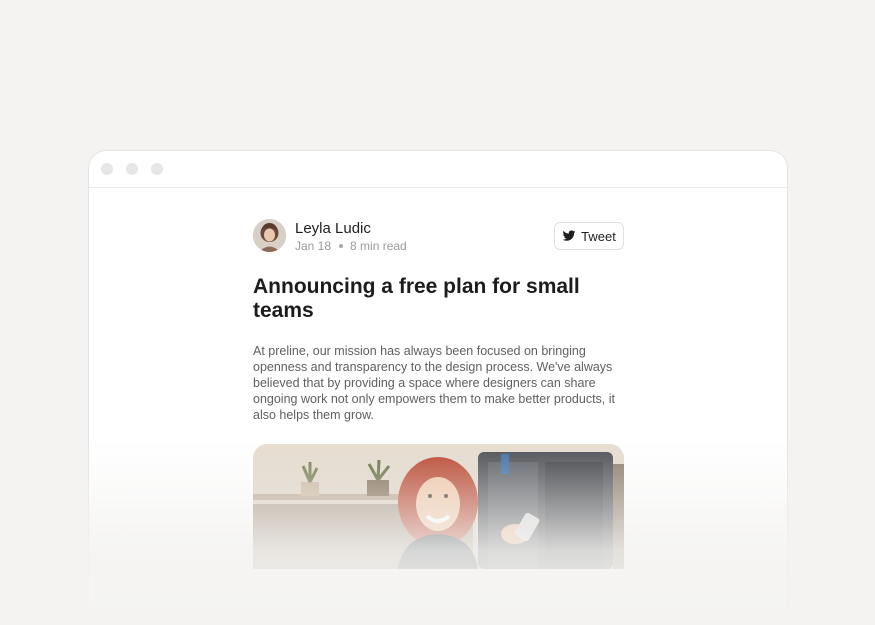 This screenshot has height=625, width=875. I want to click on window-titlebar, so click(438, 169).